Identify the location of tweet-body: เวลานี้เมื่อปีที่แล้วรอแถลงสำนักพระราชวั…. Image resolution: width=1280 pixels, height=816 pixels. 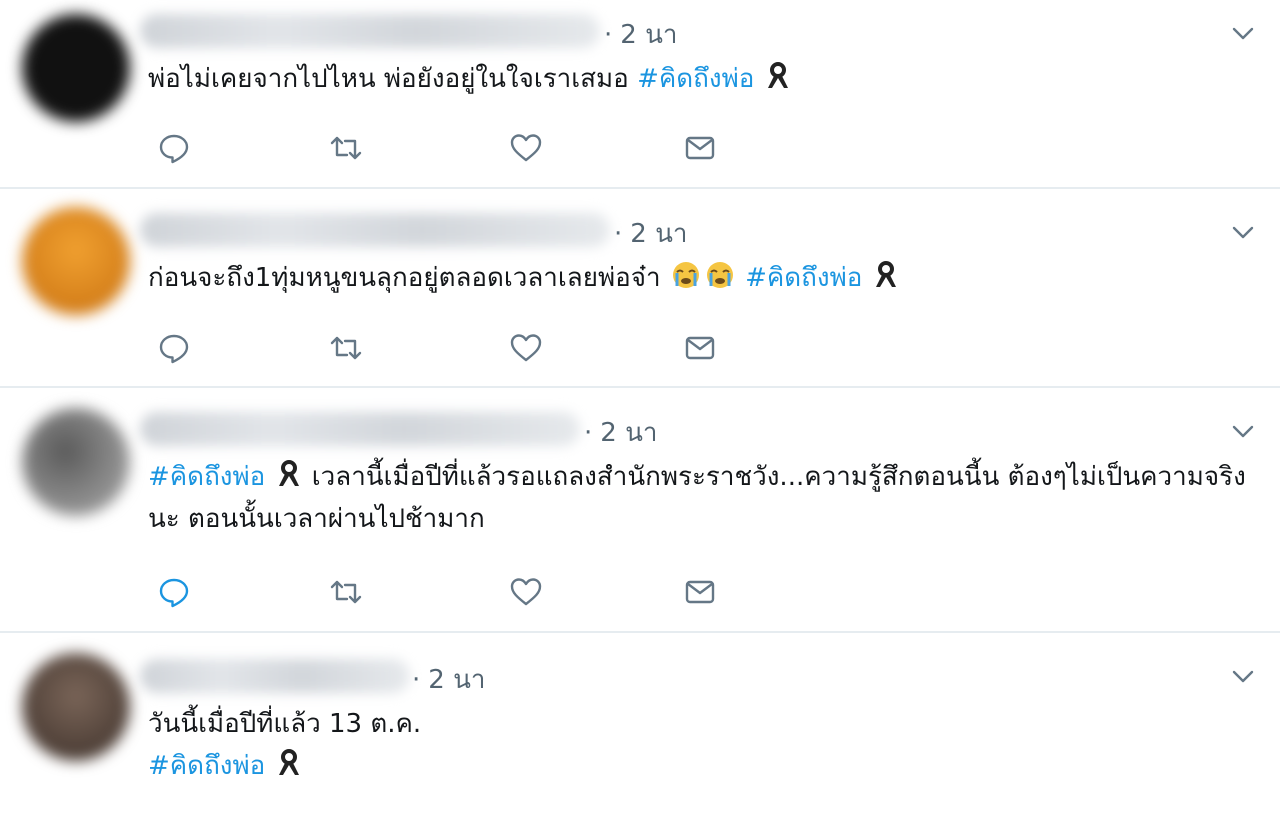
(697, 498).